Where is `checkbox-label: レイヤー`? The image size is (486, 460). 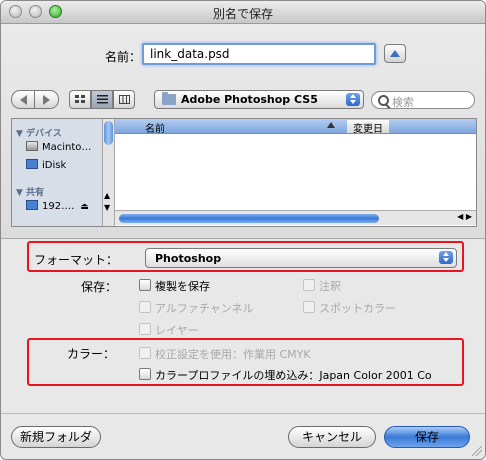
checkbox-label: レイヤー is located at coordinates (177, 330).